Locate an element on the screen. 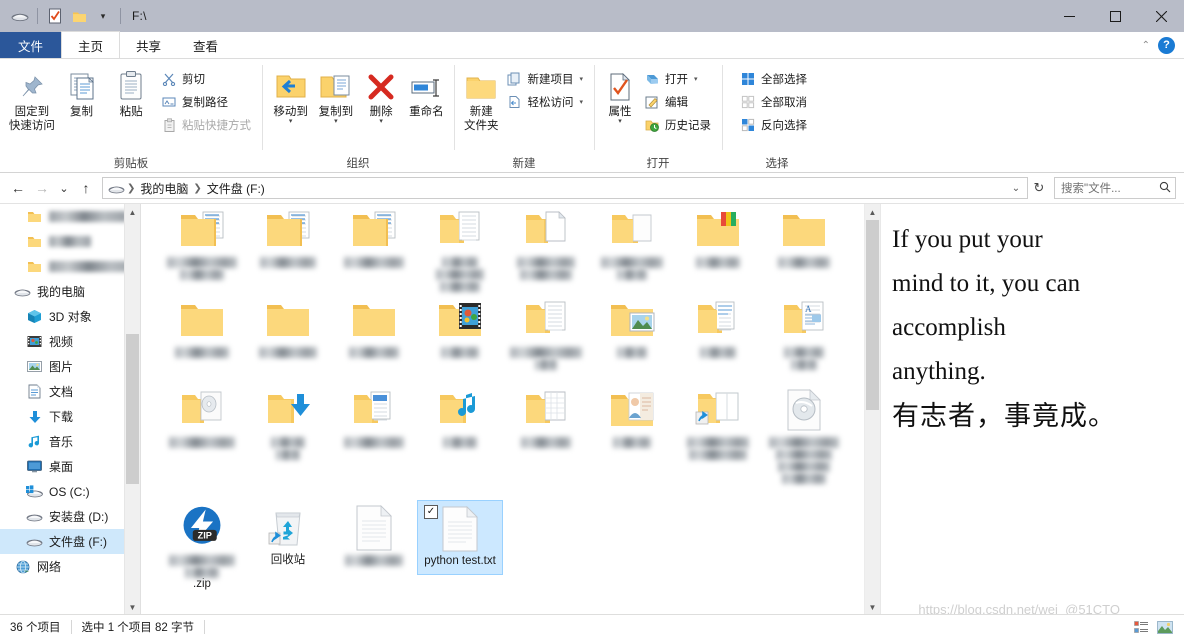 The height and width of the screenshot is (639, 1184). sidebar-item-文件盘f: 文件盘 (F:) is located at coordinates (70, 541).